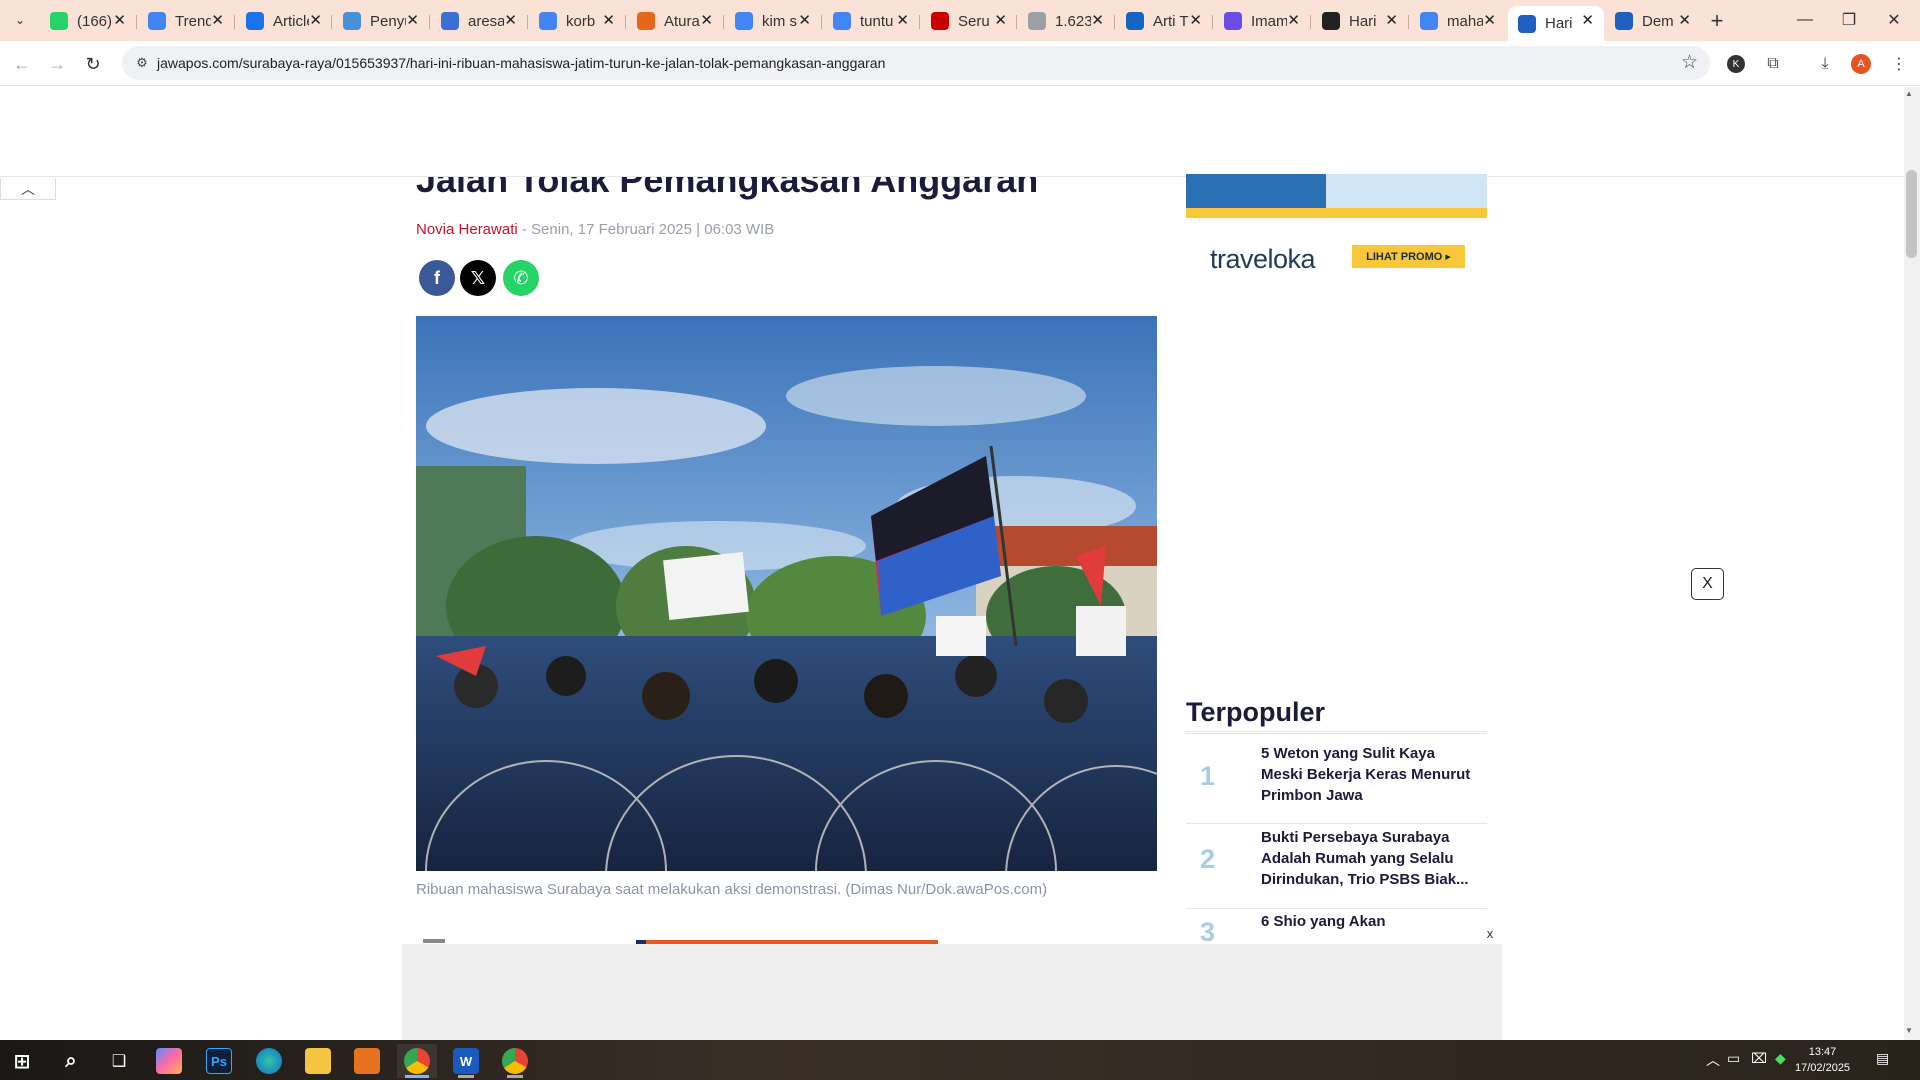 This screenshot has height=1080, width=1920. Describe the element at coordinates (1894, 20) in the screenshot. I see `close-window-button: ✕` at that location.